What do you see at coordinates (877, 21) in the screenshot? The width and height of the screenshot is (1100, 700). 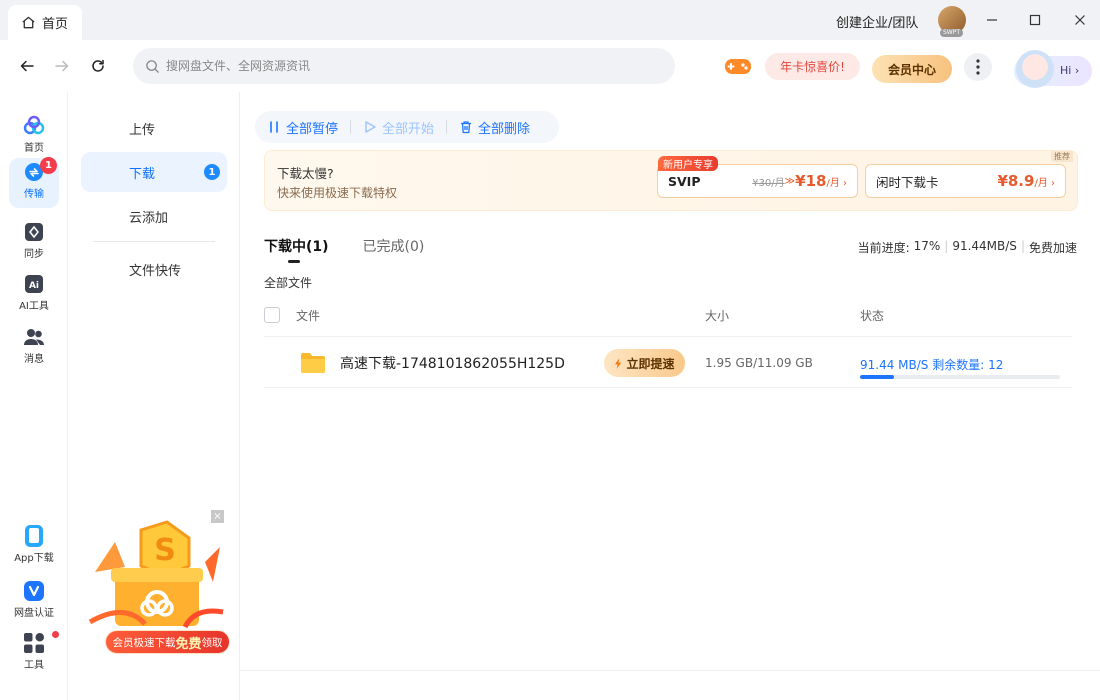 I see `create-enterprise-link: 创建企业/团队` at bounding box center [877, 21].